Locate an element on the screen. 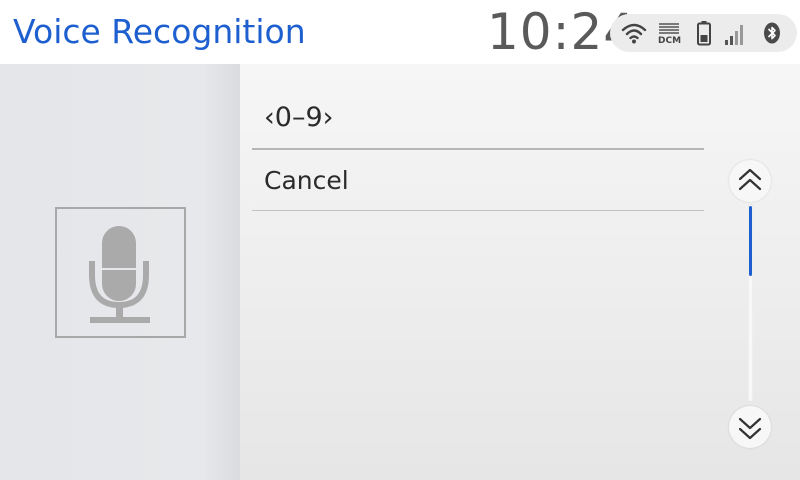 The height and width of the screenshot is (480, 800). bluetooth-icon is located at coordinates (772, 35).